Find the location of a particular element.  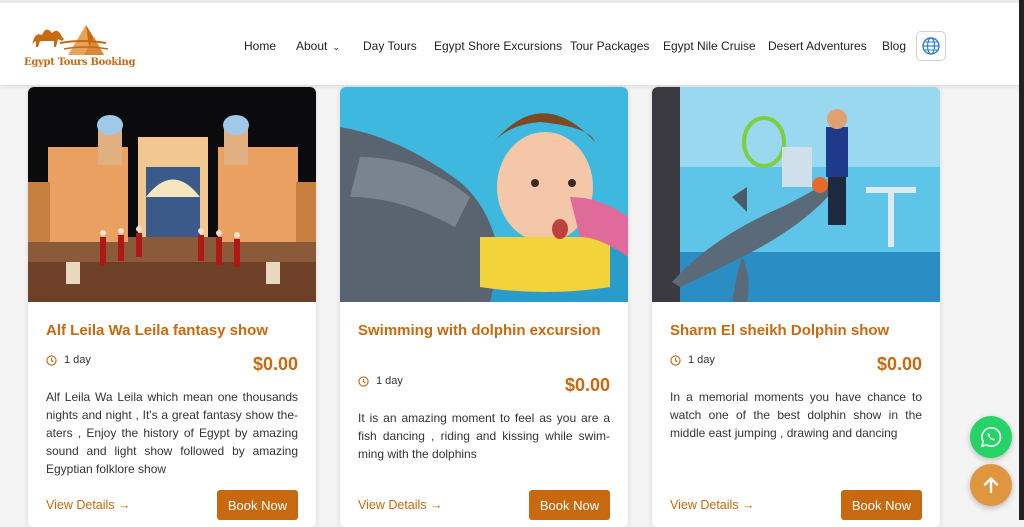

brand-name: Egypt Tours Booking is located at coordinates (80, 62).